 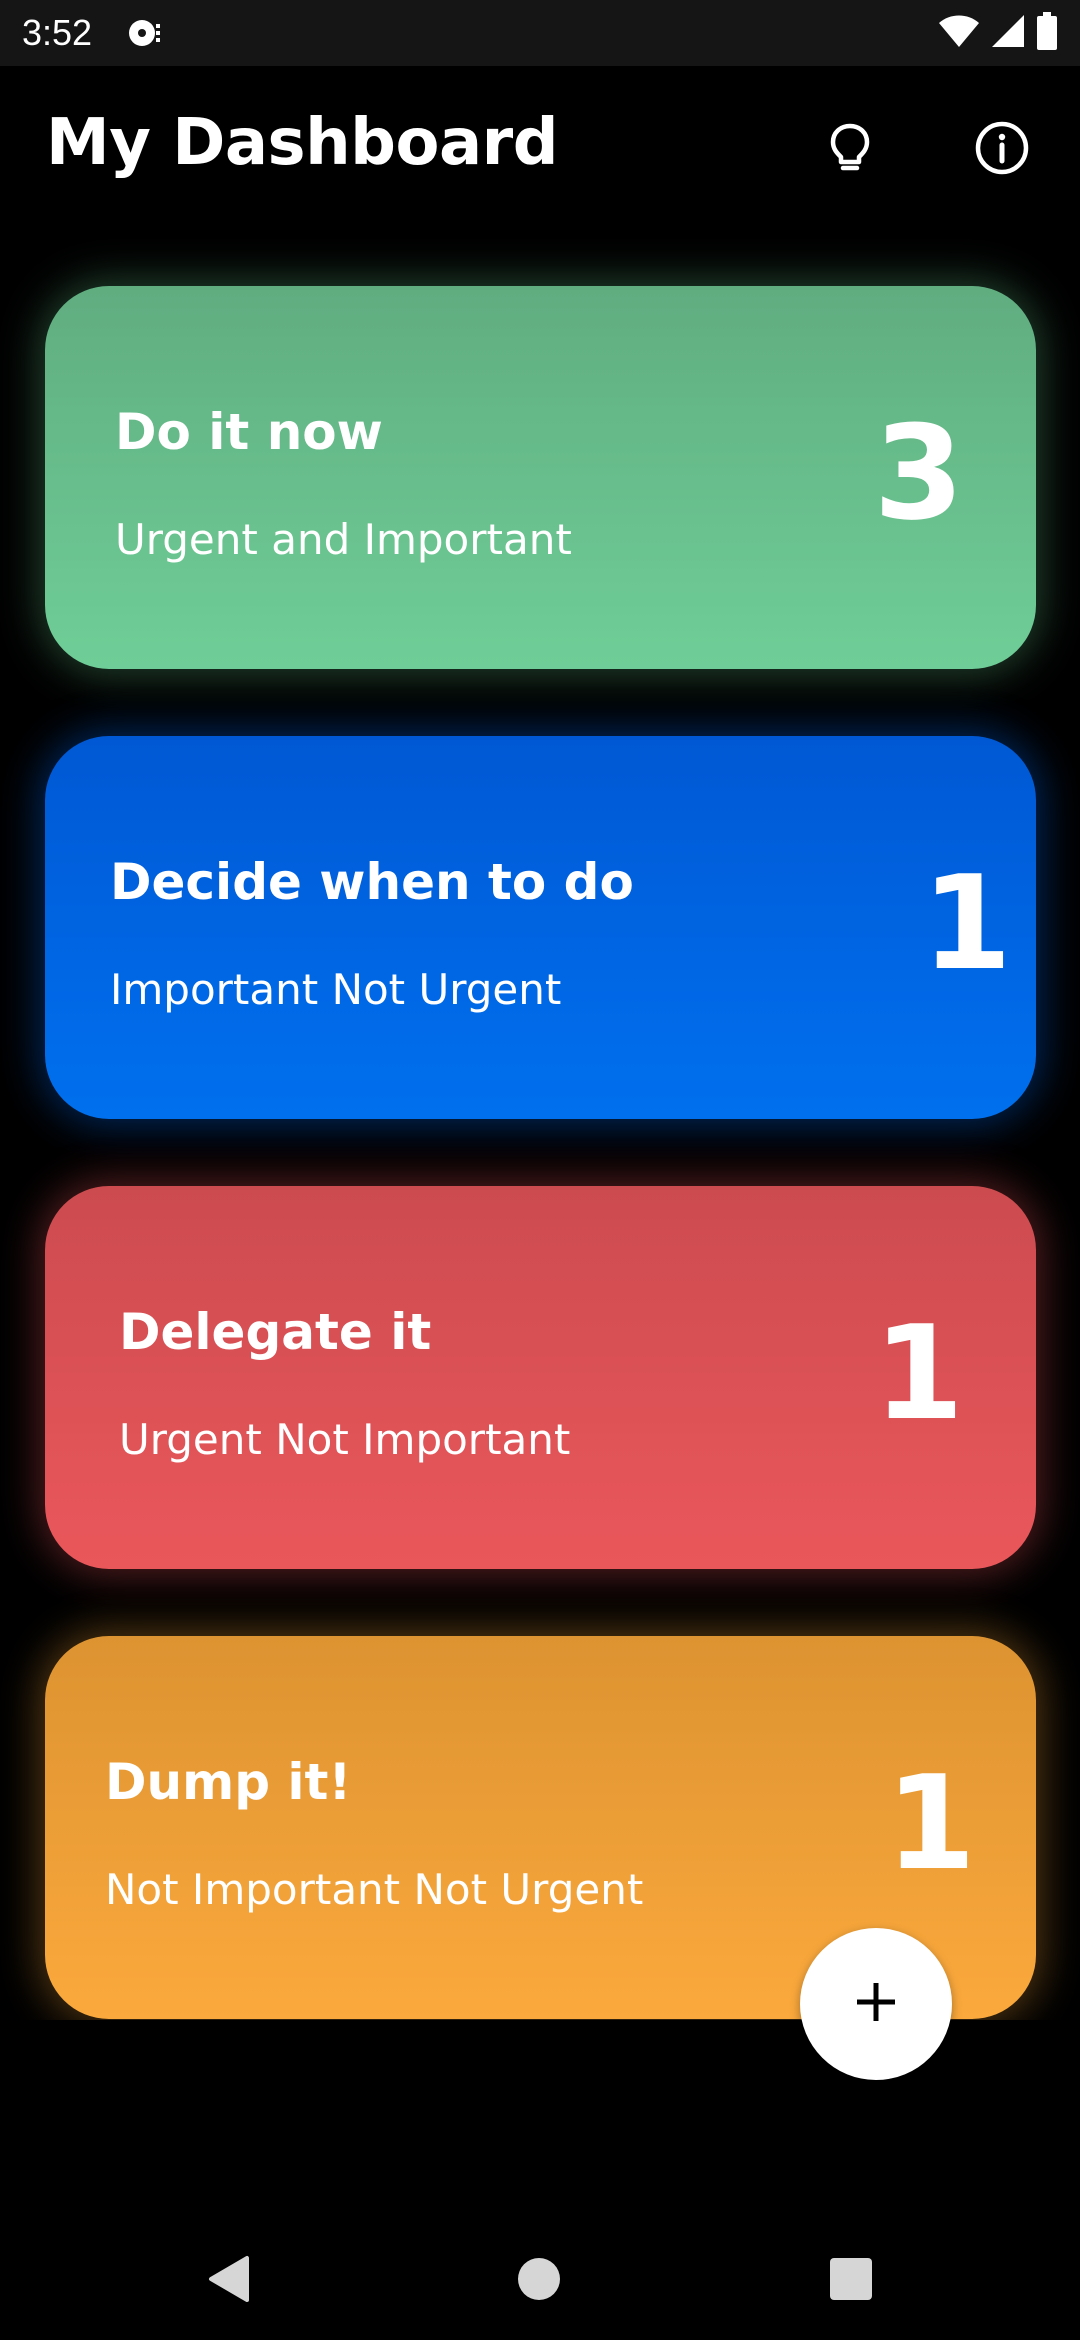 I want to click on add-task-button, so click(x=876, y=2004).